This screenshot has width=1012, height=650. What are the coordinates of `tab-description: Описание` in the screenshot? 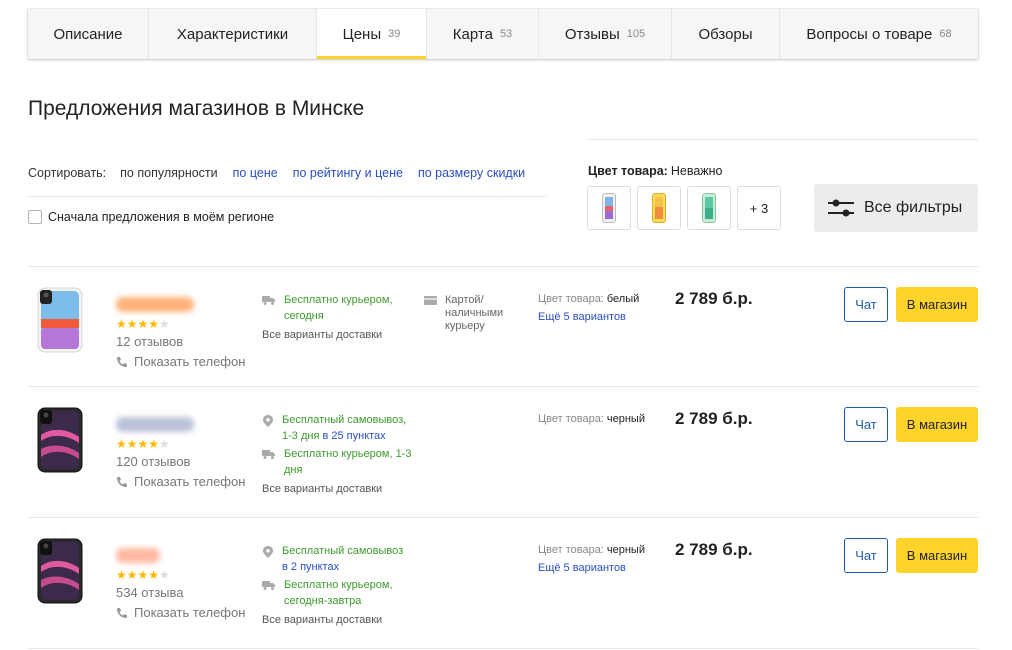 It's located at (88, 34).